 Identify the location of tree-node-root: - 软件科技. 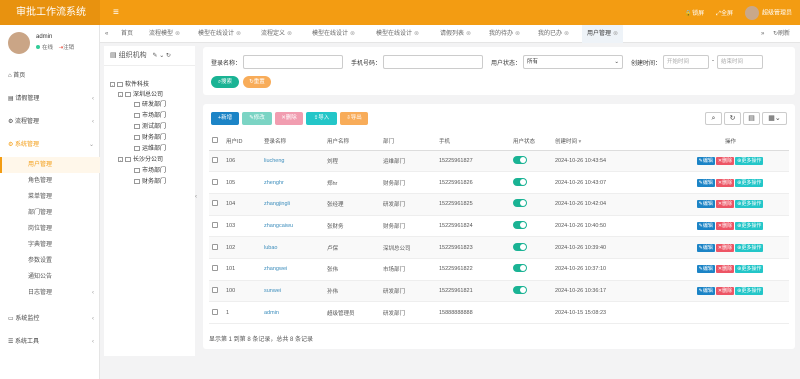
(129, 83).